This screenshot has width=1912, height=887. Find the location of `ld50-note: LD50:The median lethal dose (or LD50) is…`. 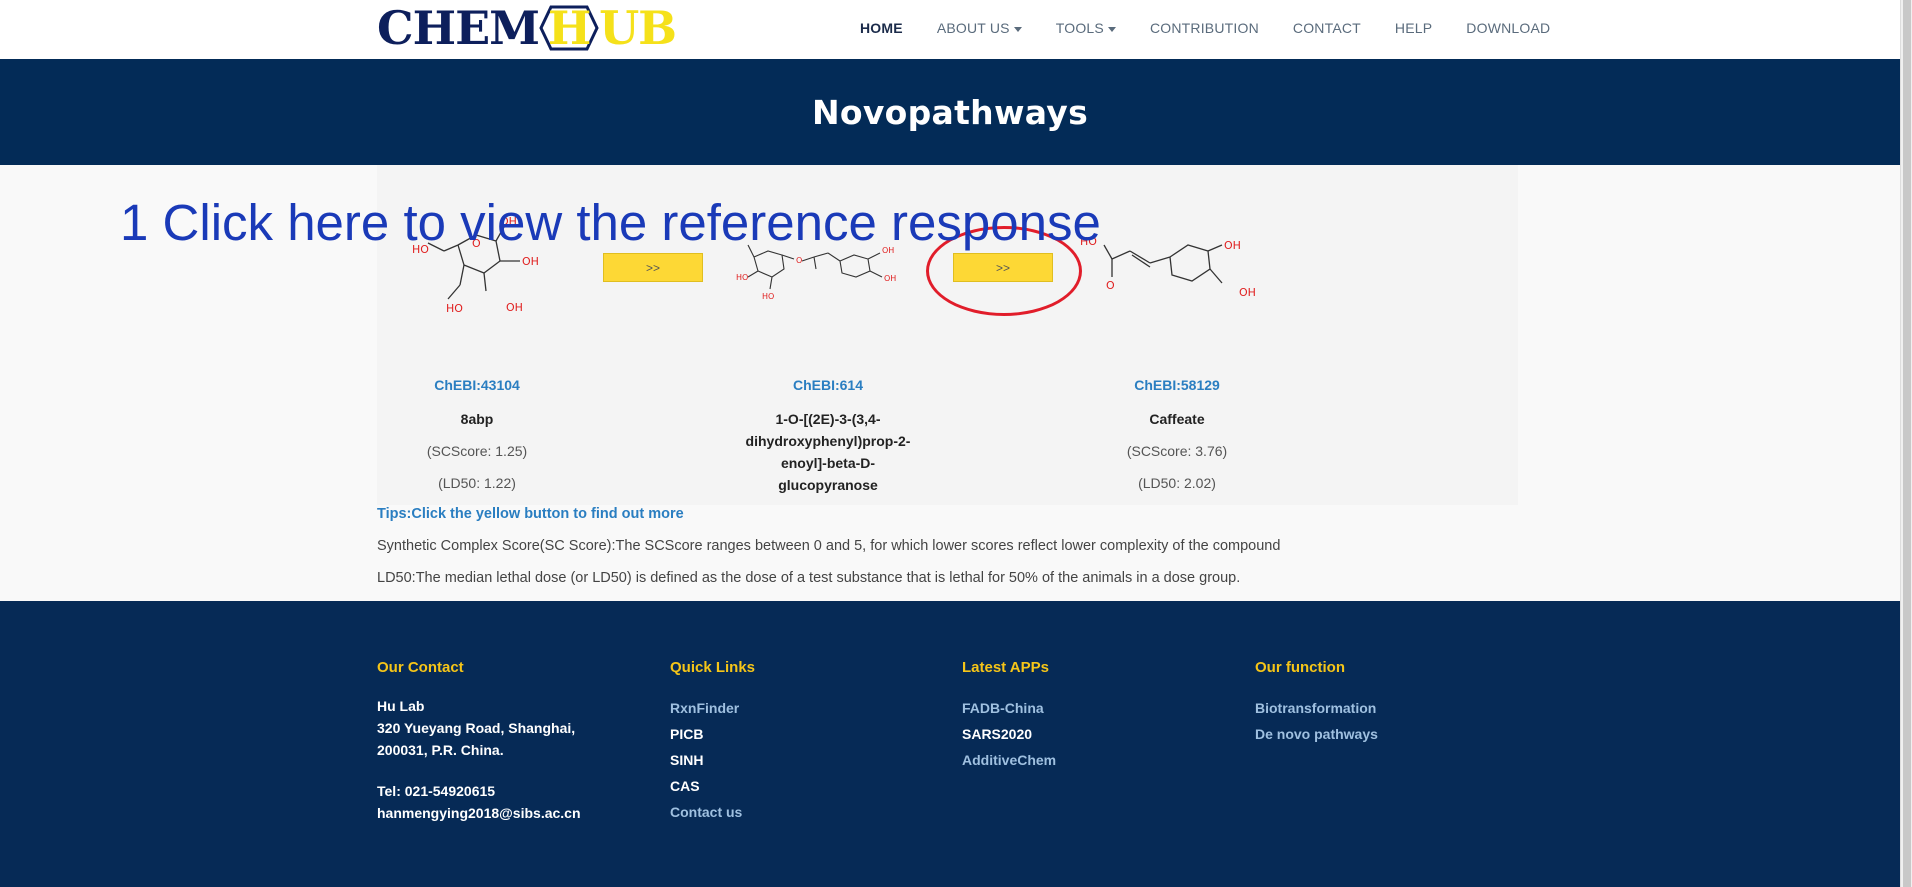

ld50-note: LD50:The median lethal dose (or LD50) is… is located at coordinates (809, 578).